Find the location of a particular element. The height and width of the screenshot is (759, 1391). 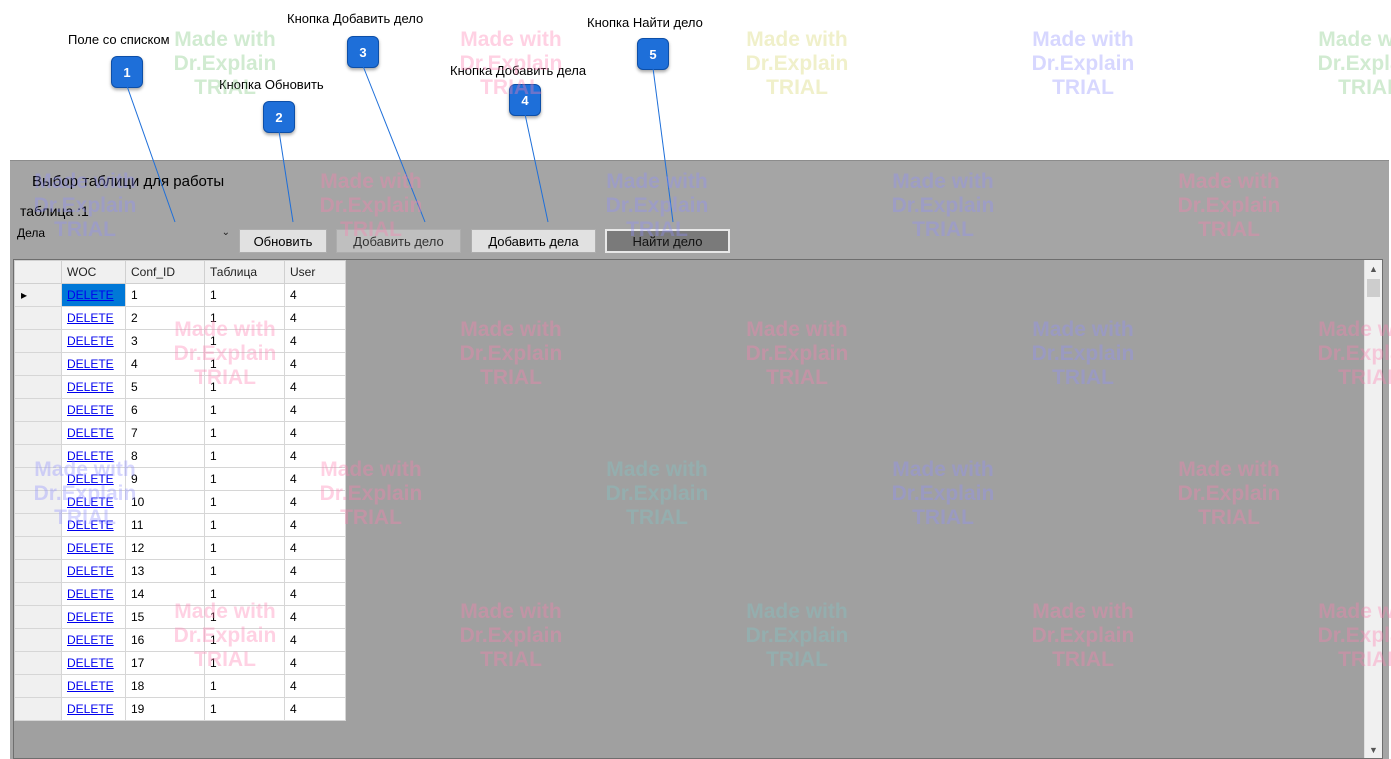

column-header-user: User is located at coordinates (315, 272).